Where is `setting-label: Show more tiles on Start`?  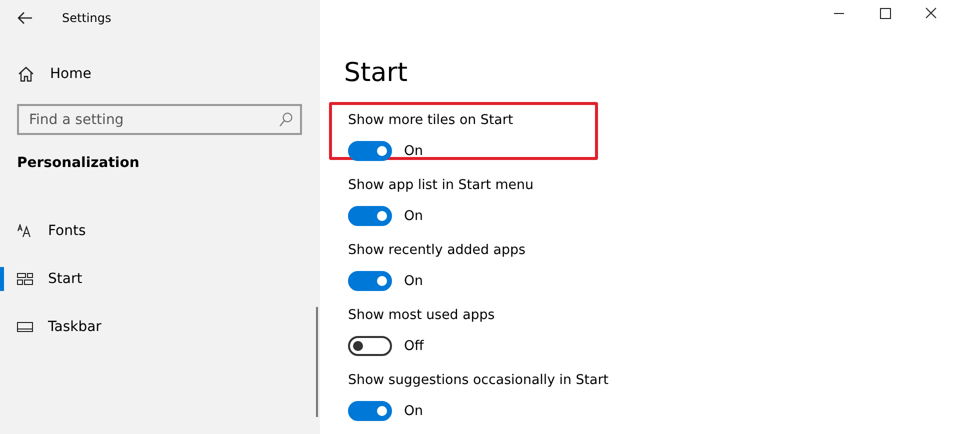
setting-label: Show more tiles on Start is located at coordinates (431, 120).